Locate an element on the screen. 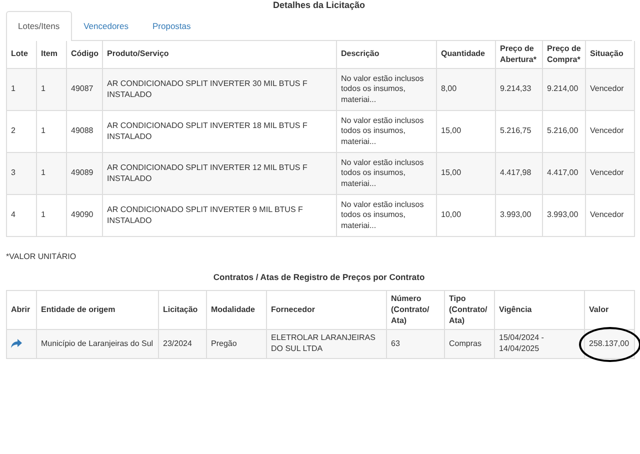  share-arrow-icon is located at coordinates (16, 343).